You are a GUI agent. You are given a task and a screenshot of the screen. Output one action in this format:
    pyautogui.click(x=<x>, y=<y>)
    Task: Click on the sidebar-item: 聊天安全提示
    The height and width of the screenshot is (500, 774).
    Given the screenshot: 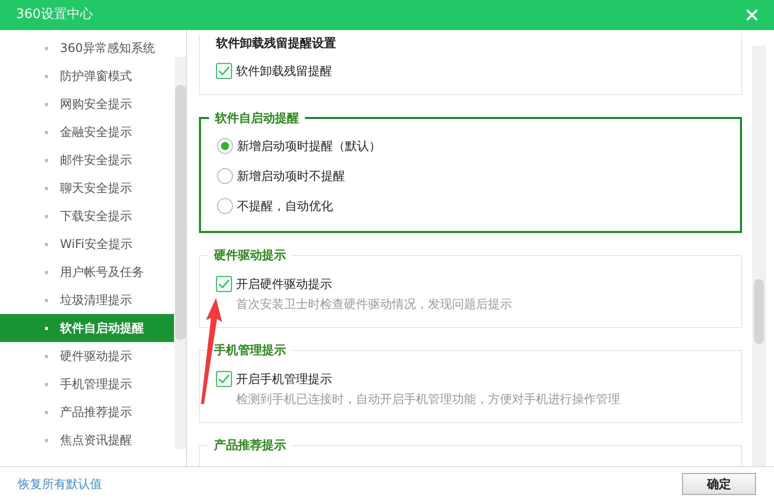 What is the action you would take?
    pyautogui.click(x=87, y=188)
    